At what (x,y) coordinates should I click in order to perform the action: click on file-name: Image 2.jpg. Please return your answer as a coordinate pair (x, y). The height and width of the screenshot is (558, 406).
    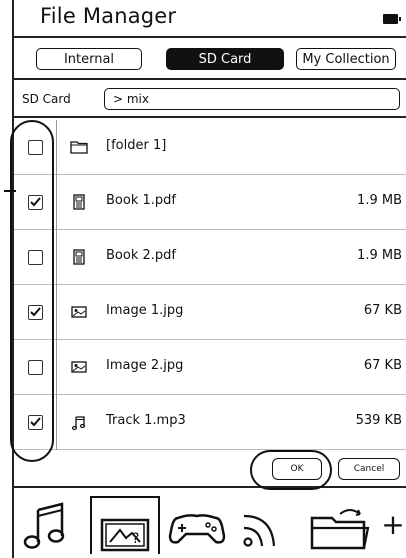
    Looking at the image, I should click on (145, 365).